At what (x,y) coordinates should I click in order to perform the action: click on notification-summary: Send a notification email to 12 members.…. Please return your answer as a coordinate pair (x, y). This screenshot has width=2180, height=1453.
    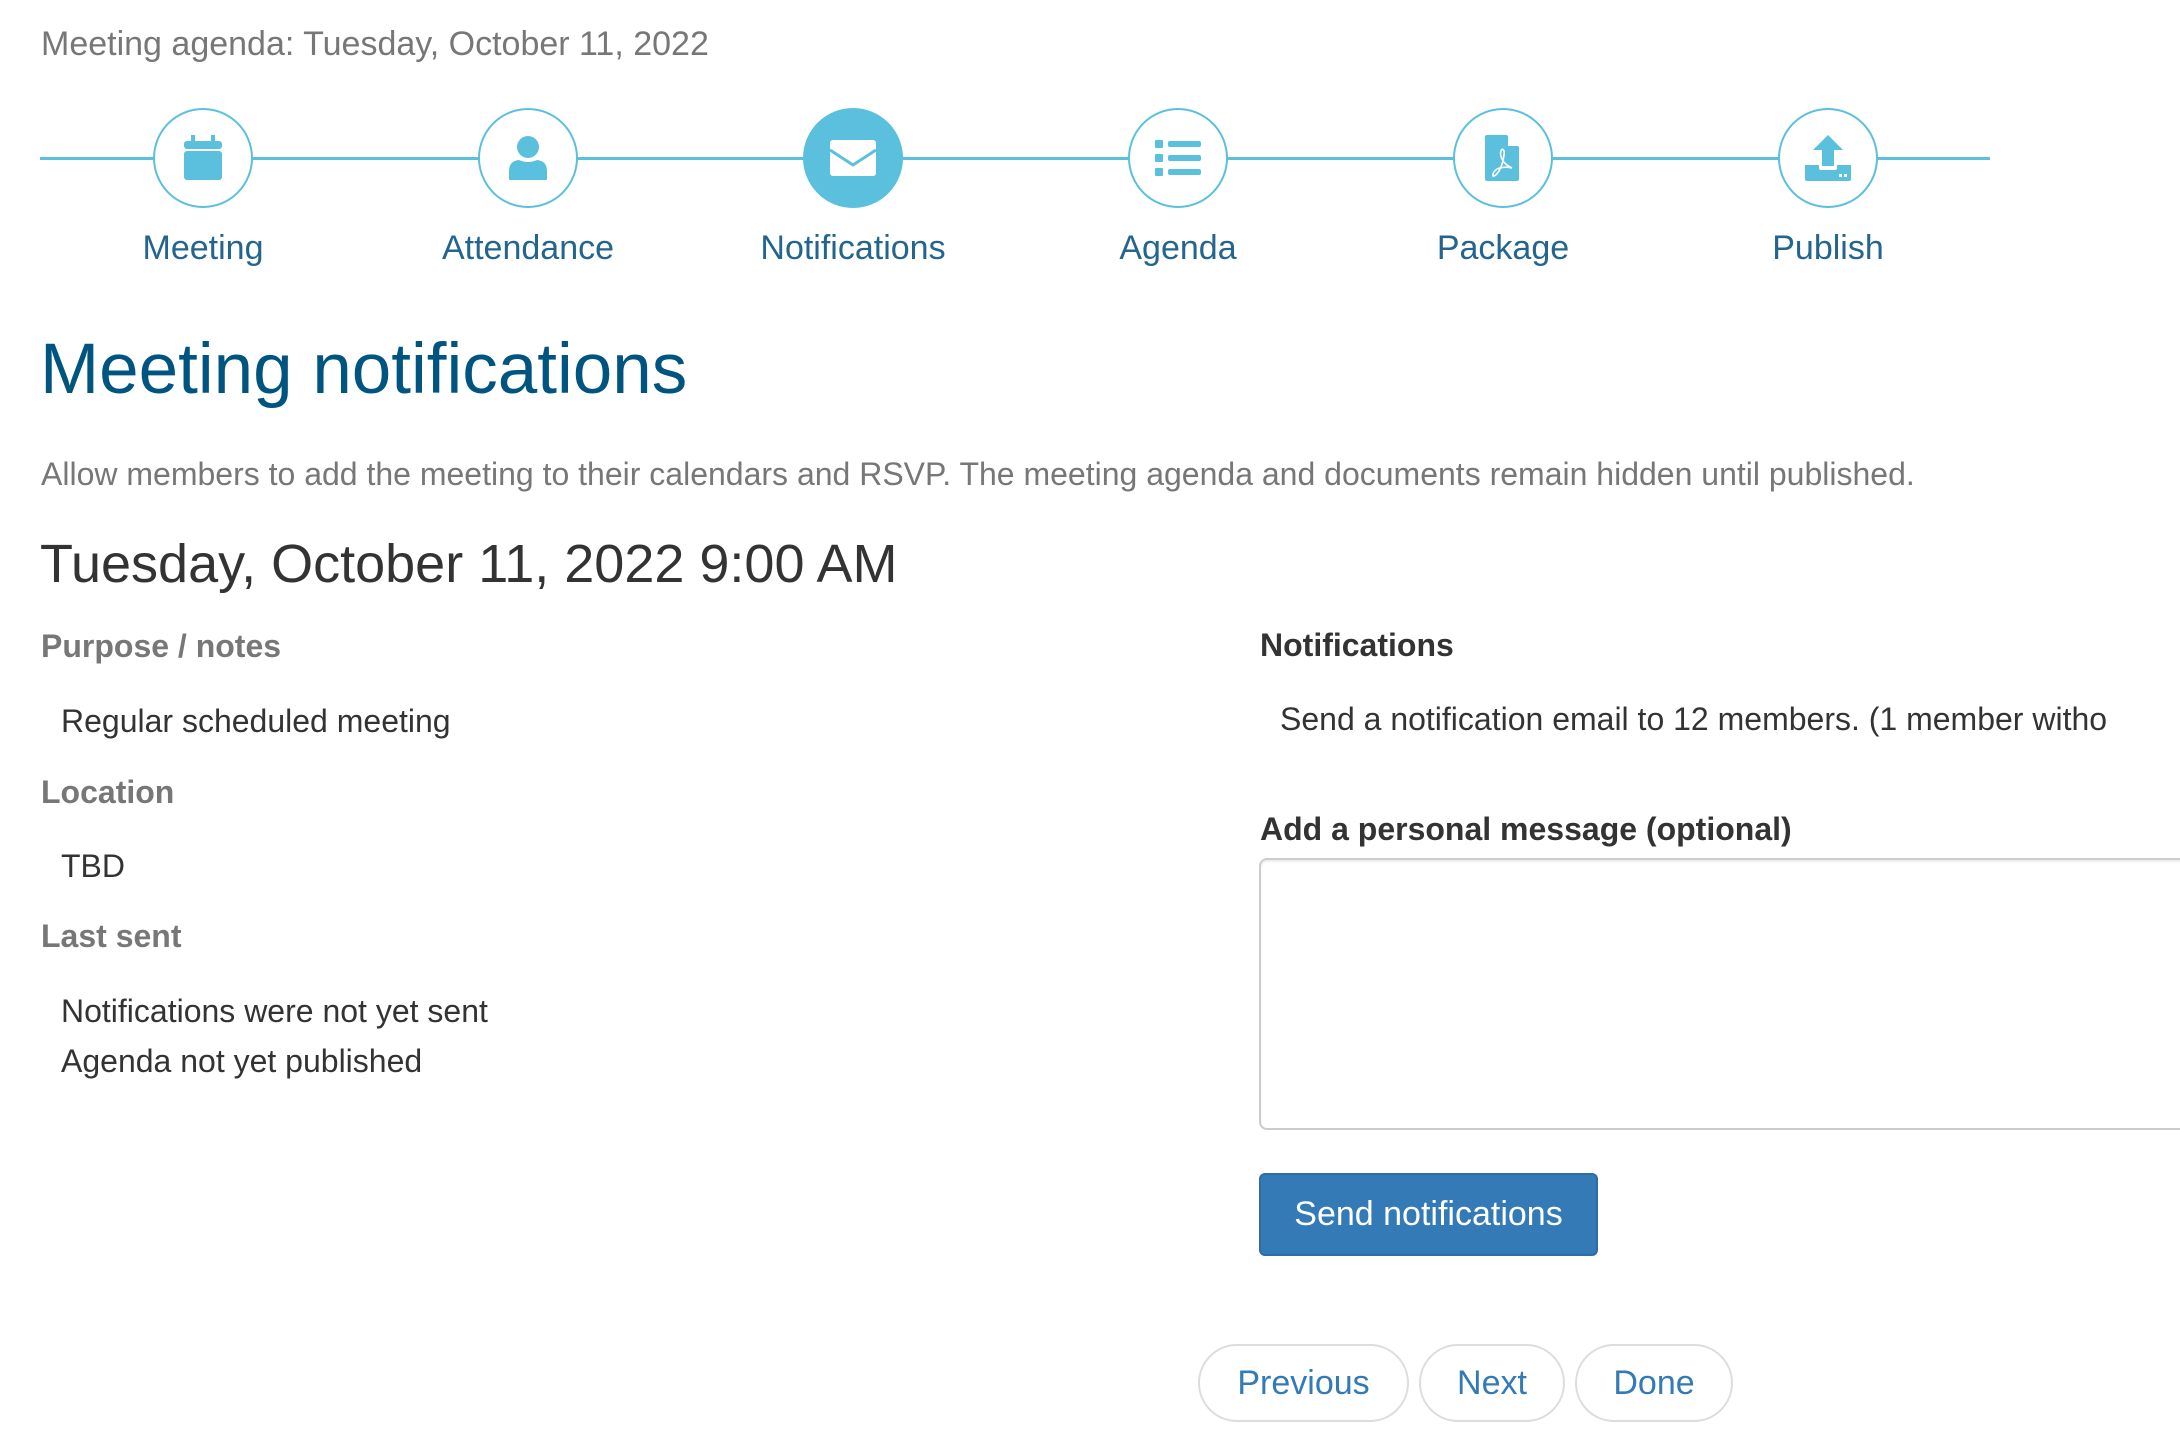
    Looking at the image, I should click on (1694, 719).